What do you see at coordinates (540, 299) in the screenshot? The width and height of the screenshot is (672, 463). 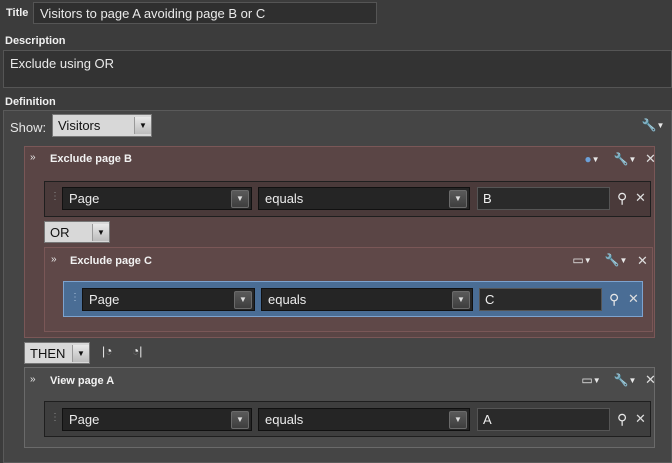 I see `value-input: C` at bounding box center [540, 299].